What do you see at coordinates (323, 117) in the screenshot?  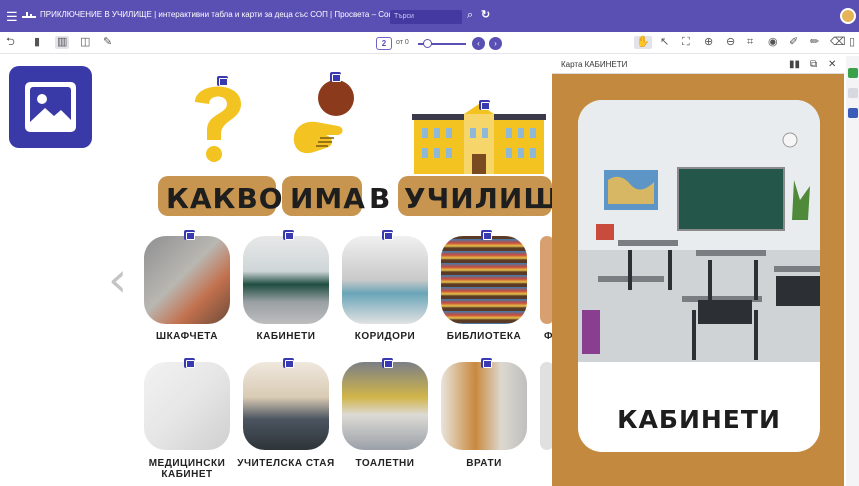 I see `hand-with-ball-icon` at bounding box center [323, 117].